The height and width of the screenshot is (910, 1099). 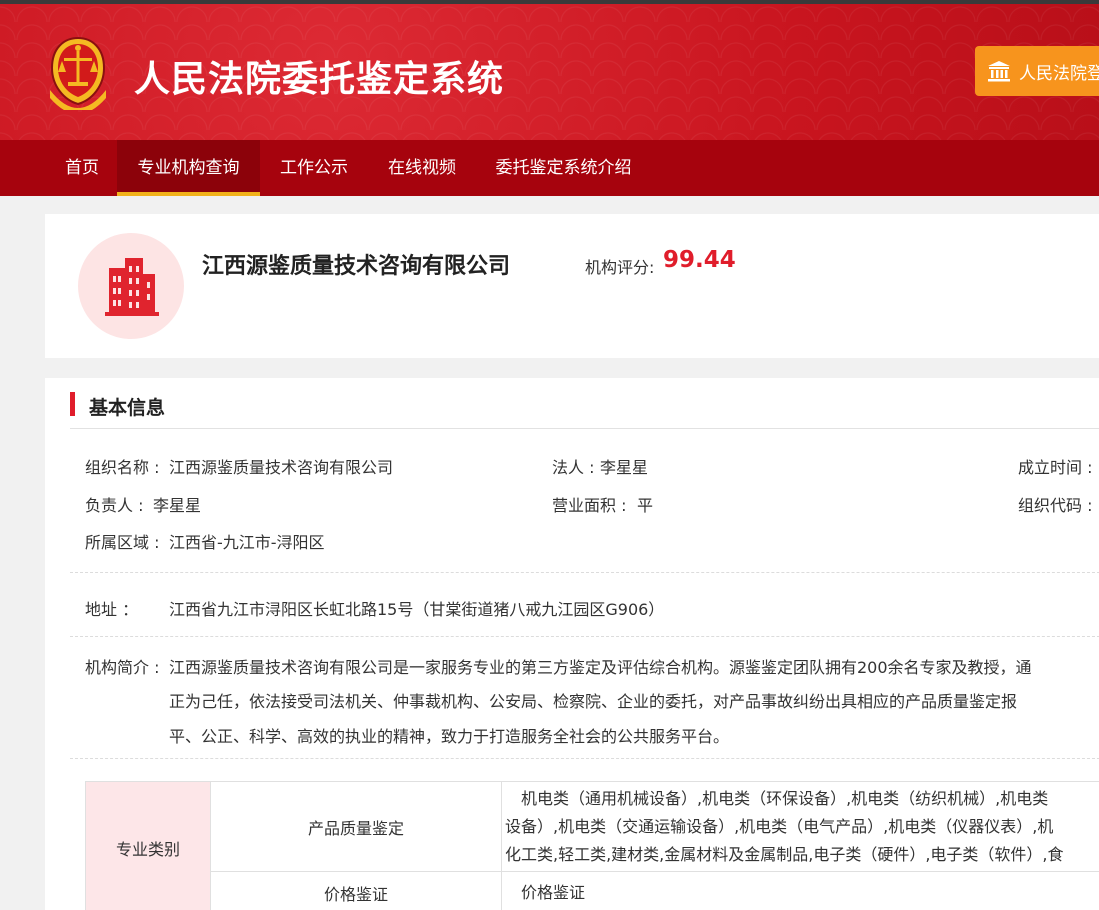 What do you see at coordinates (777, 798) in the screenshot?
I see `specialty-items-line: 机电类（通用机械设备）,机电类（环保设备）,机电类（纺织机械）,机电类` at bounding box center [777, 798].